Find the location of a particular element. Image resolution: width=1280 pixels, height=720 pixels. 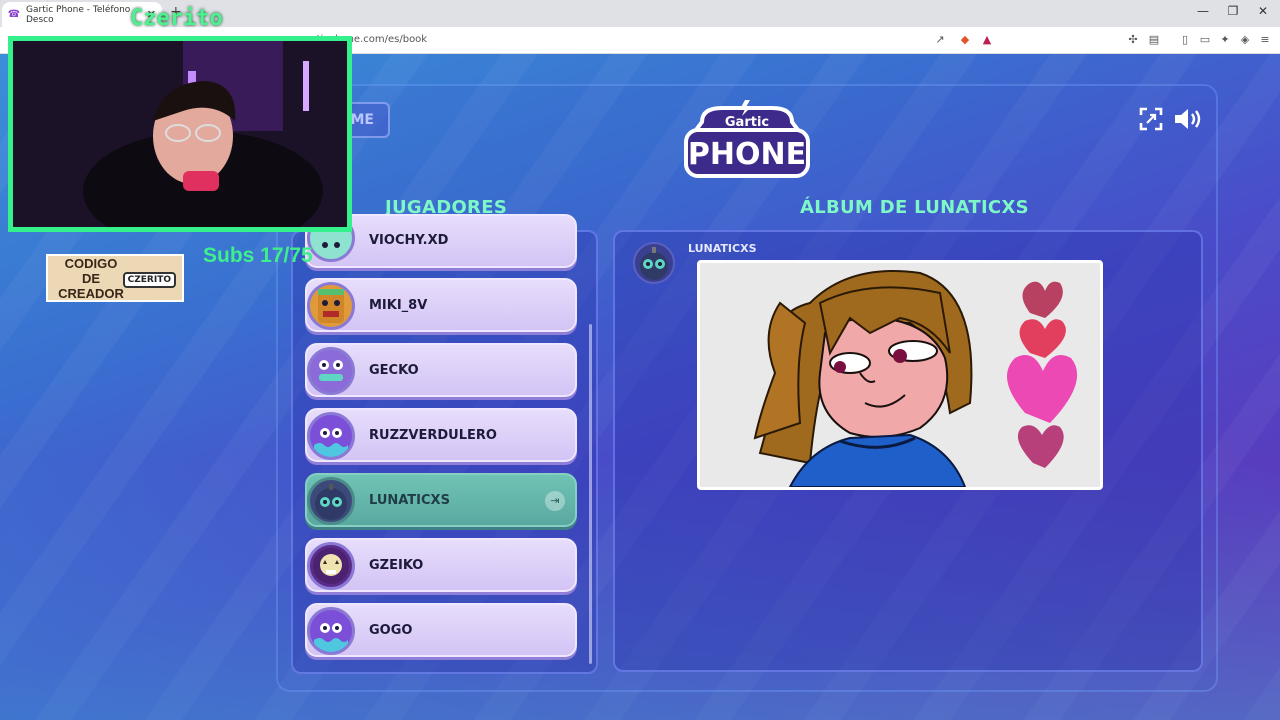

player-name: GZEIKO is located at coordinates (396, 565).